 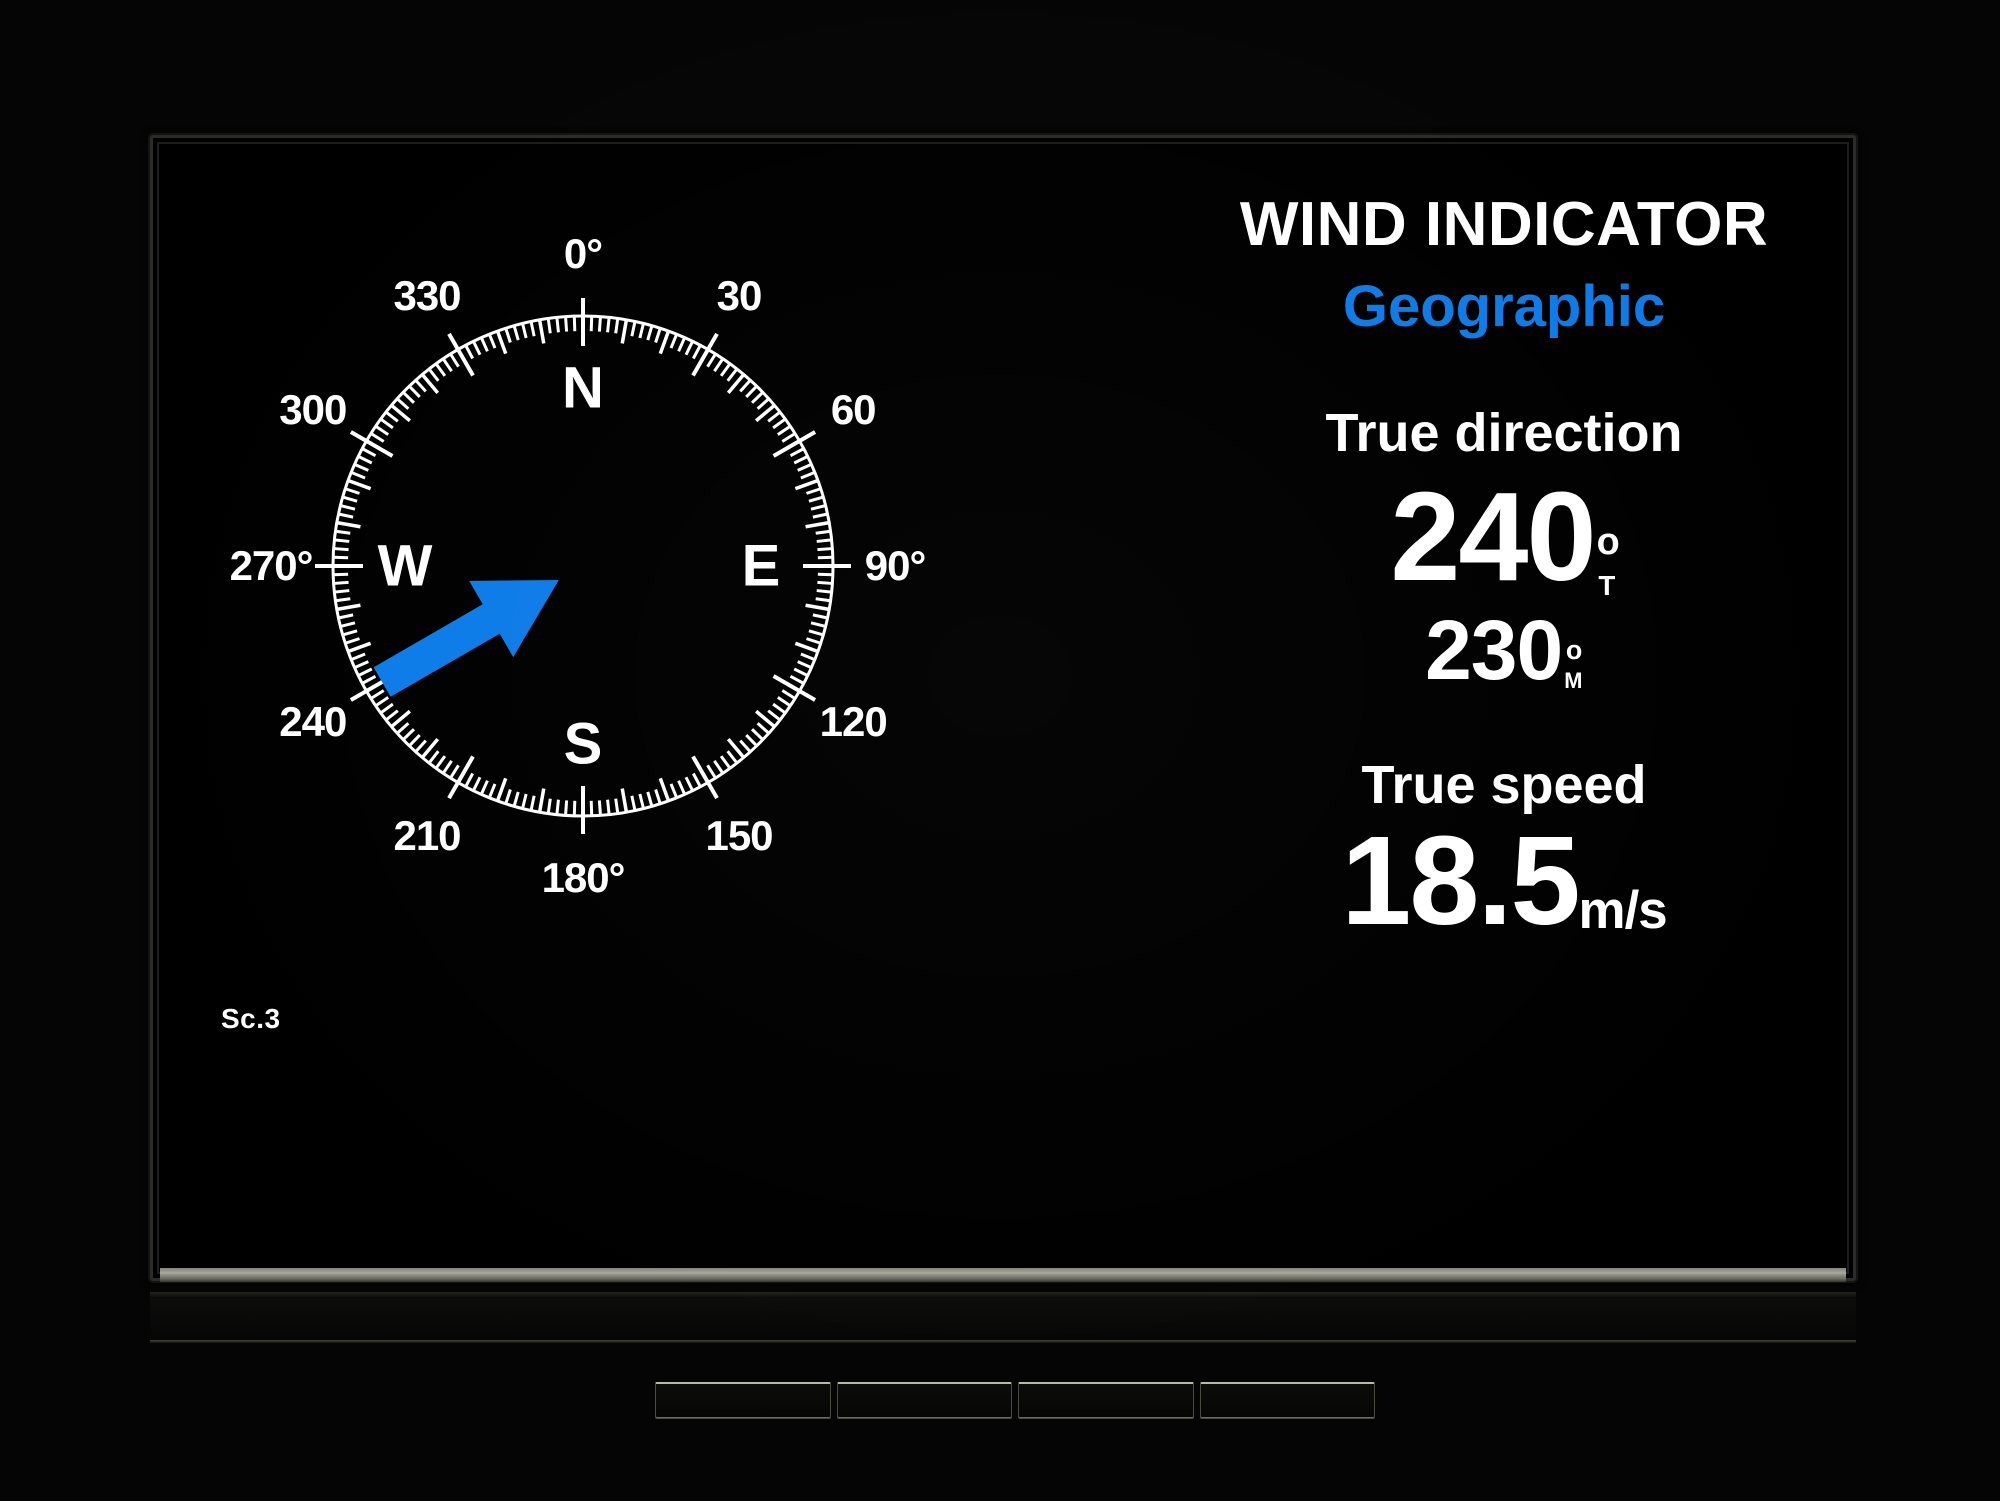 I want to click on bezel-metal-strip, so click(x=1003, y=1275).